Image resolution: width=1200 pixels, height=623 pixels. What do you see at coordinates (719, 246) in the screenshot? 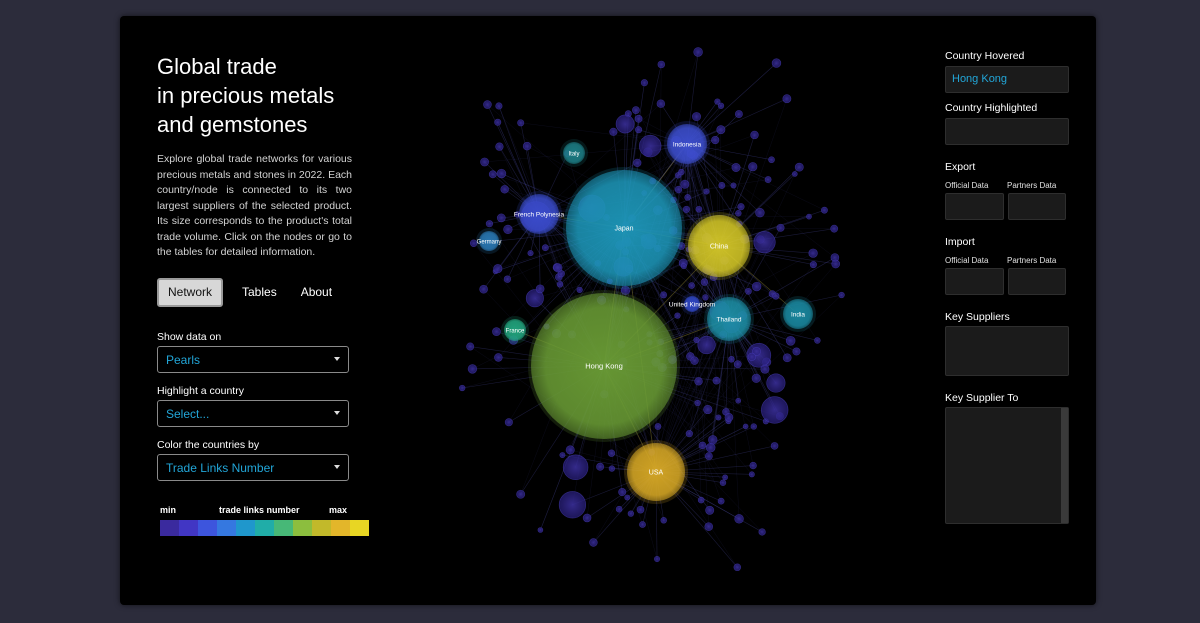
I see `country-node-china: China` at bounding box center [719, 246].